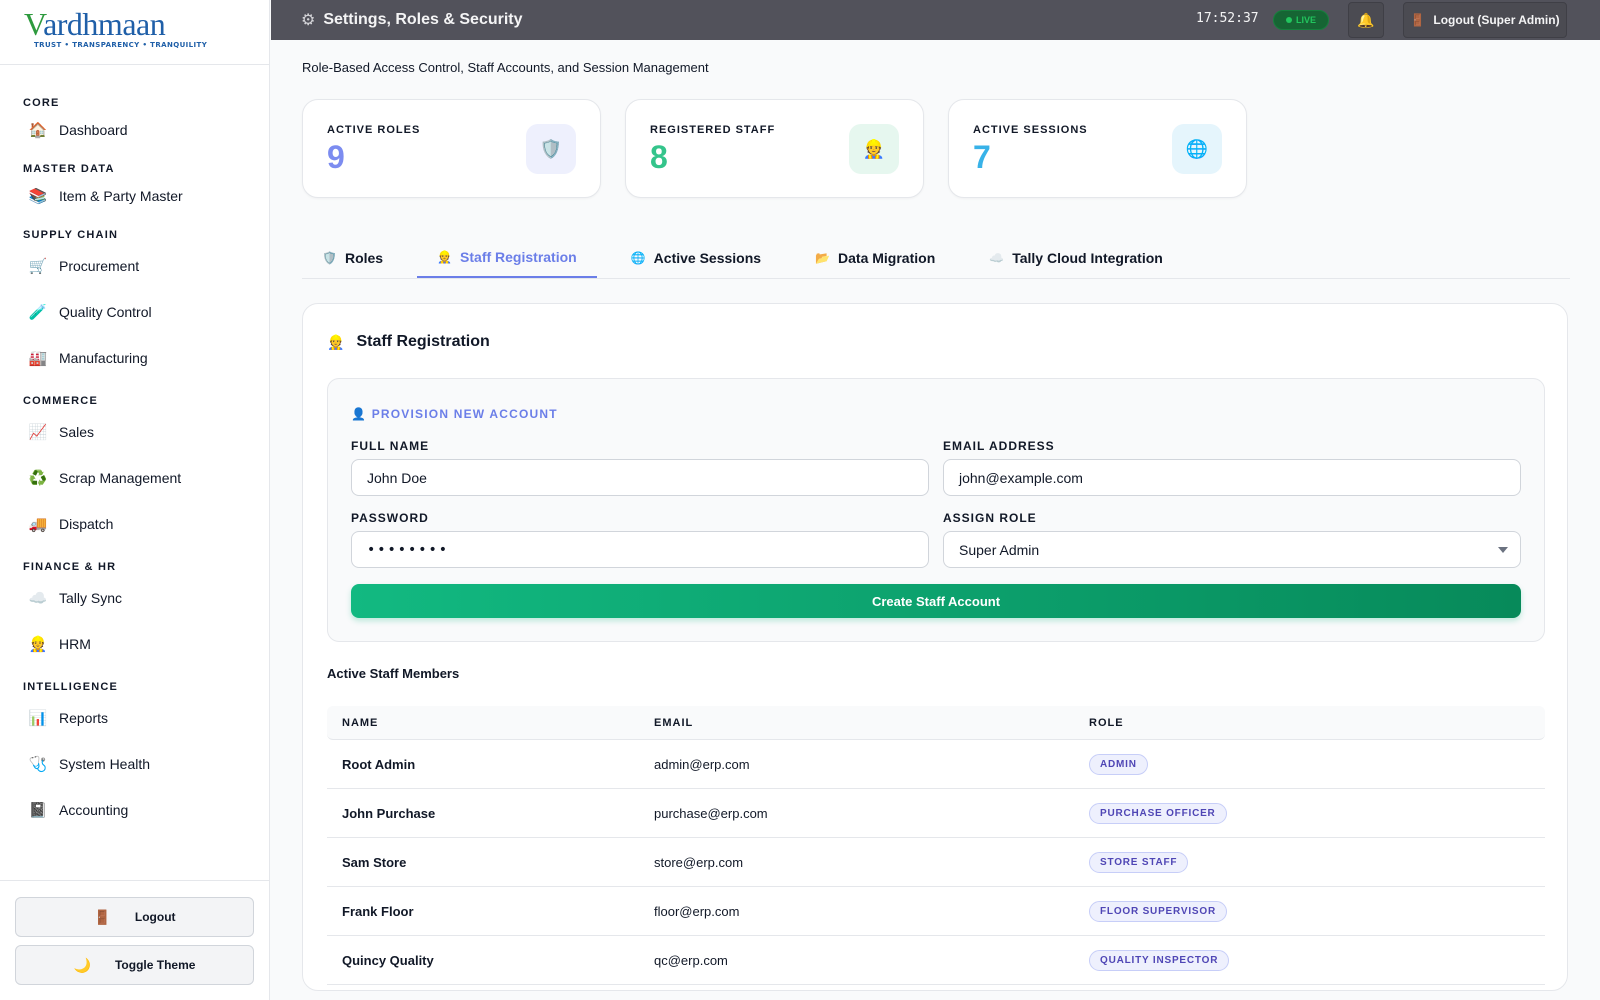  Describe the element at coordinates (86, 524) in the screenshot. I see `sidebar-item-label: Dispatch` at that location.